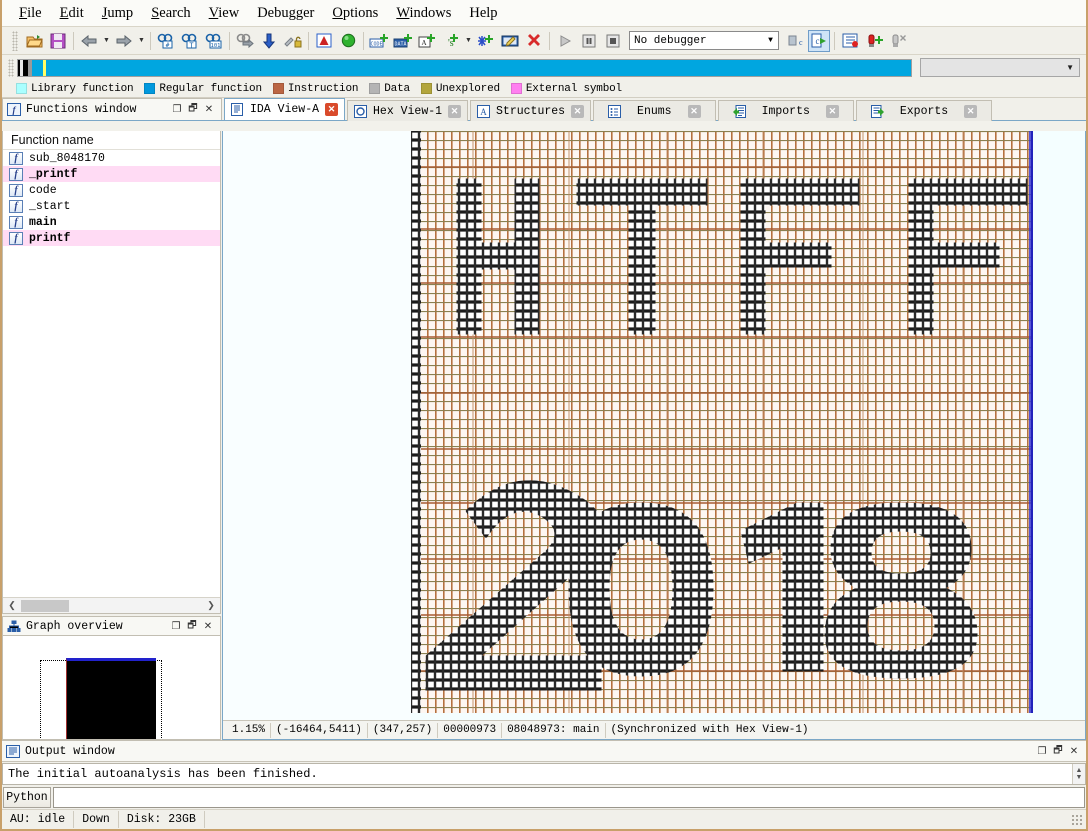  What do you see at coordinates (589, 41) in the screenshot?
I see `debugger-pause-button` at bounding box center [589, 41].